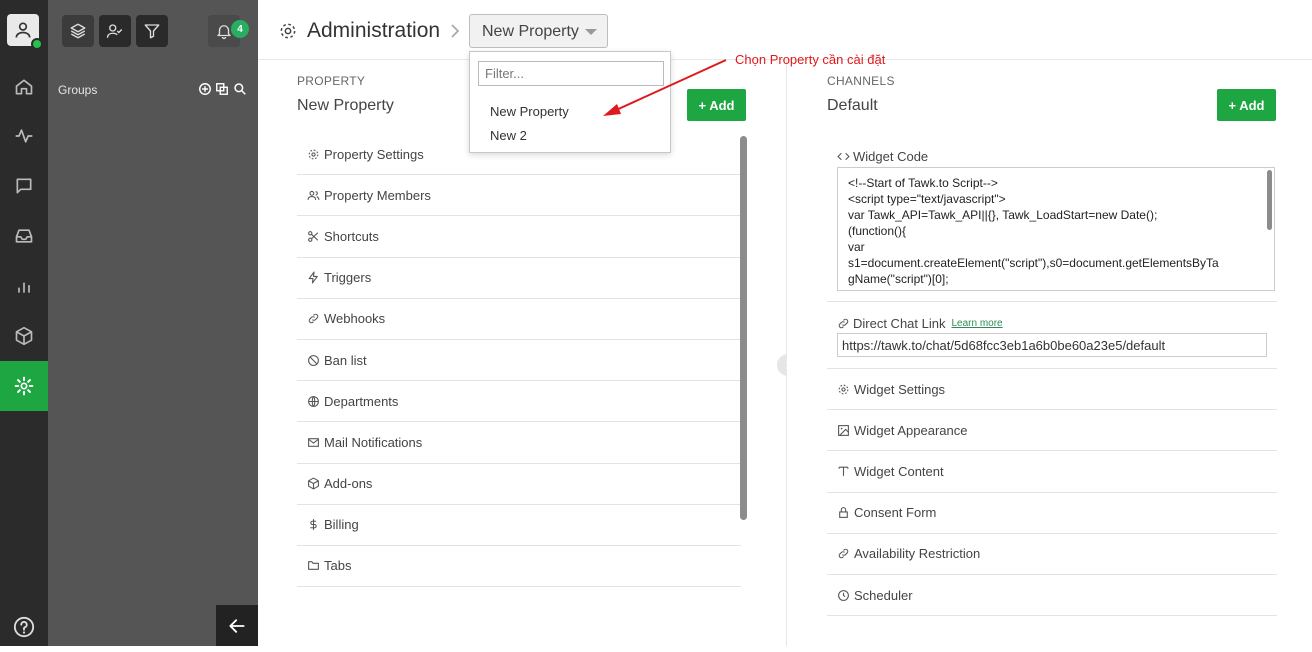  I want to click on menu-item-label: Mail Notifications, so click(373, 442).